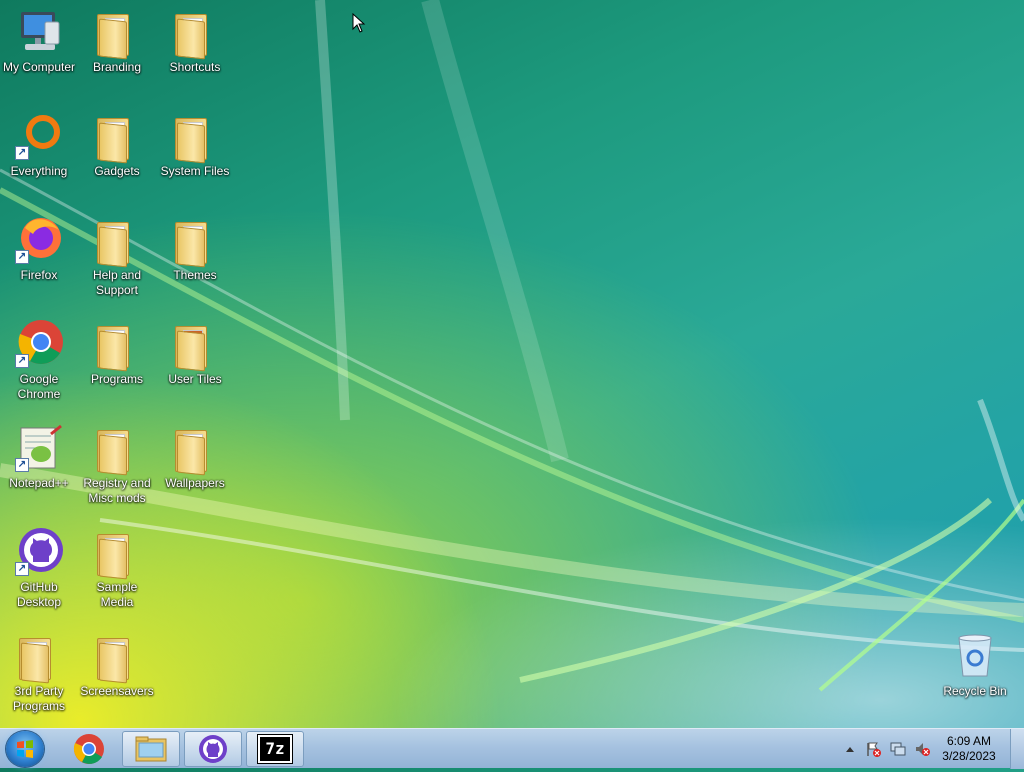 This screenshot has width=1024, height=772. I want to click on 7zip-label: 7z, so click(275, 748).